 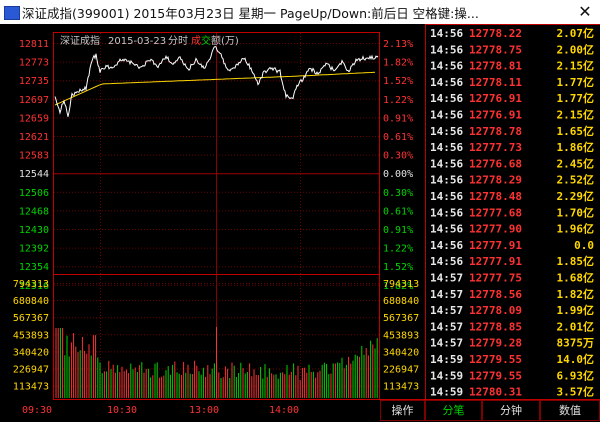 I want to click on tab-label: 分笔, so click(x=454, y=410).